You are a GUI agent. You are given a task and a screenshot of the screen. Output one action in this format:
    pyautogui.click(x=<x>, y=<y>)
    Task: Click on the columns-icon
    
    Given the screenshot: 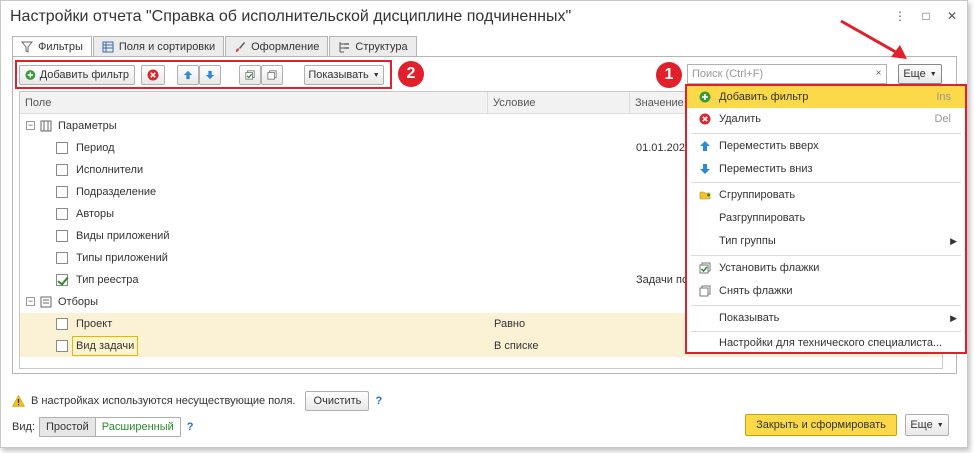 What is the action you would take?
    pyautogui.click(x=108, y=46)
    